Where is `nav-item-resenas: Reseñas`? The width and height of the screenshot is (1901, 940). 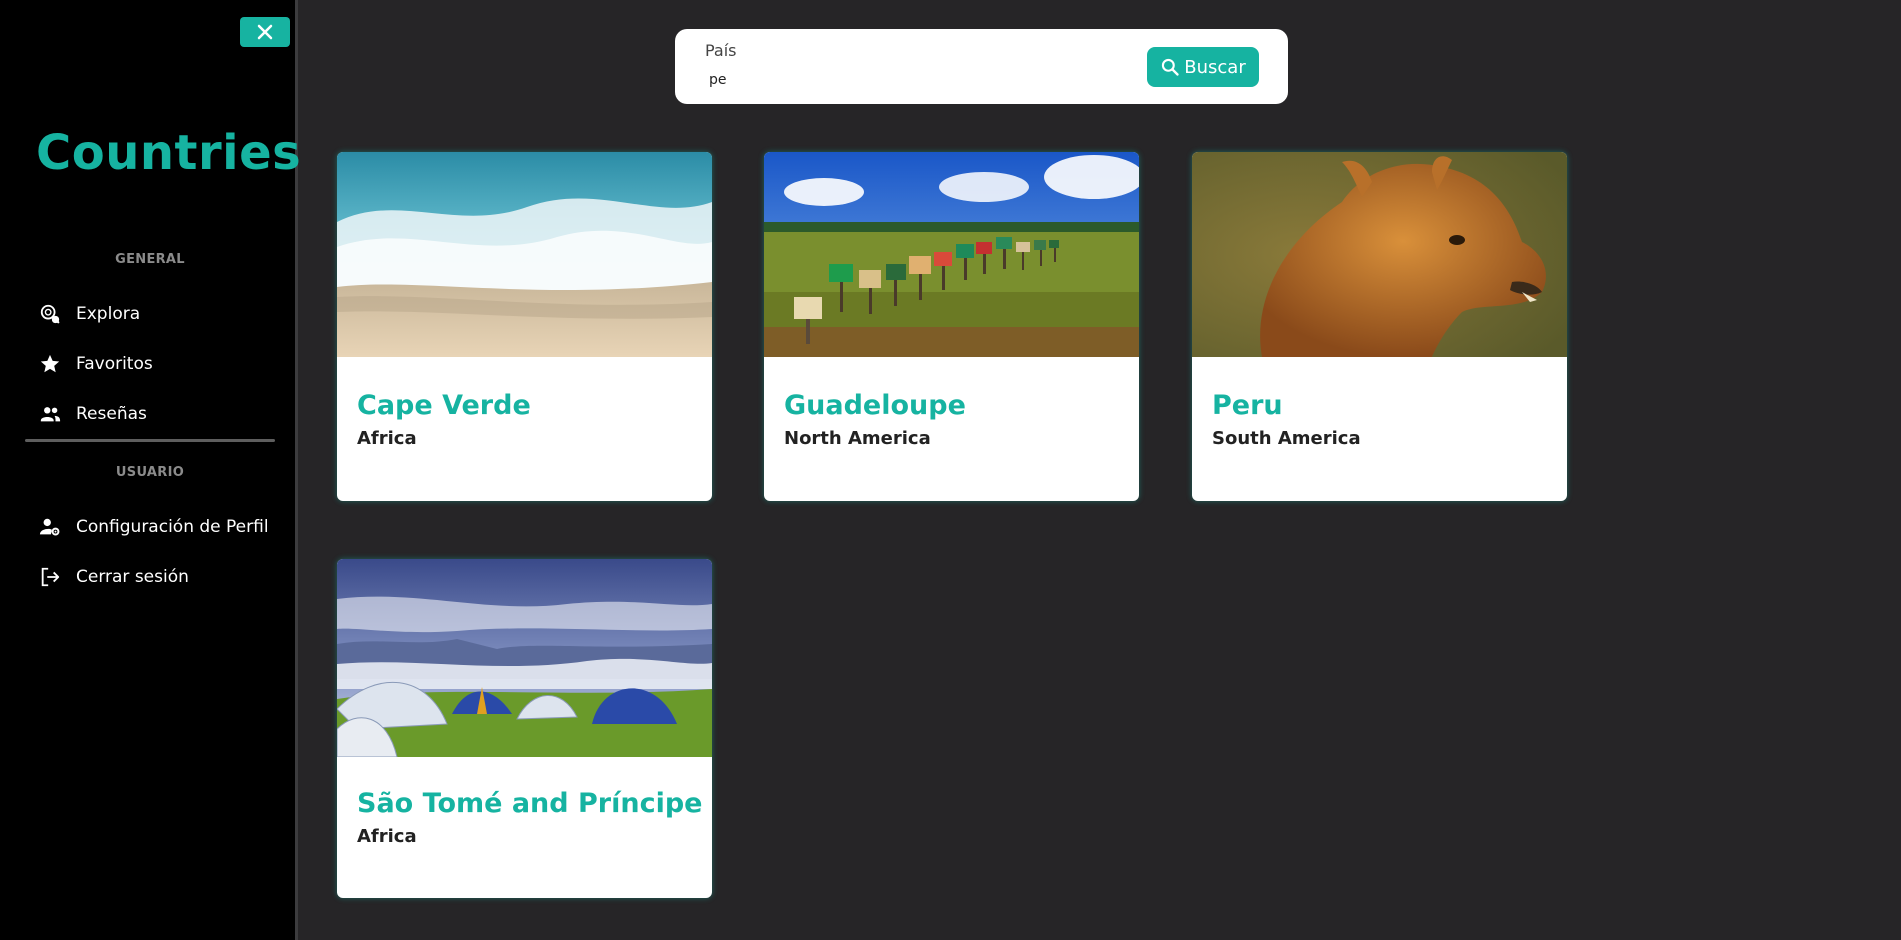
nav-item-resenas: Reseñas is located at coordinates (92, 414).